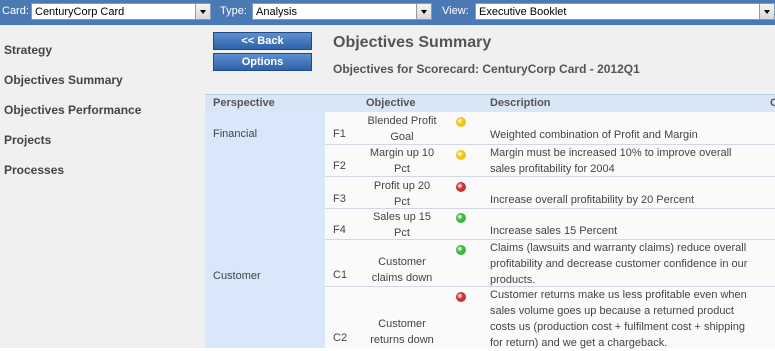  Describe the element at coordinates (28, 50) in the screenshot. I see `nav-item-strategy: Strategy` at that location.